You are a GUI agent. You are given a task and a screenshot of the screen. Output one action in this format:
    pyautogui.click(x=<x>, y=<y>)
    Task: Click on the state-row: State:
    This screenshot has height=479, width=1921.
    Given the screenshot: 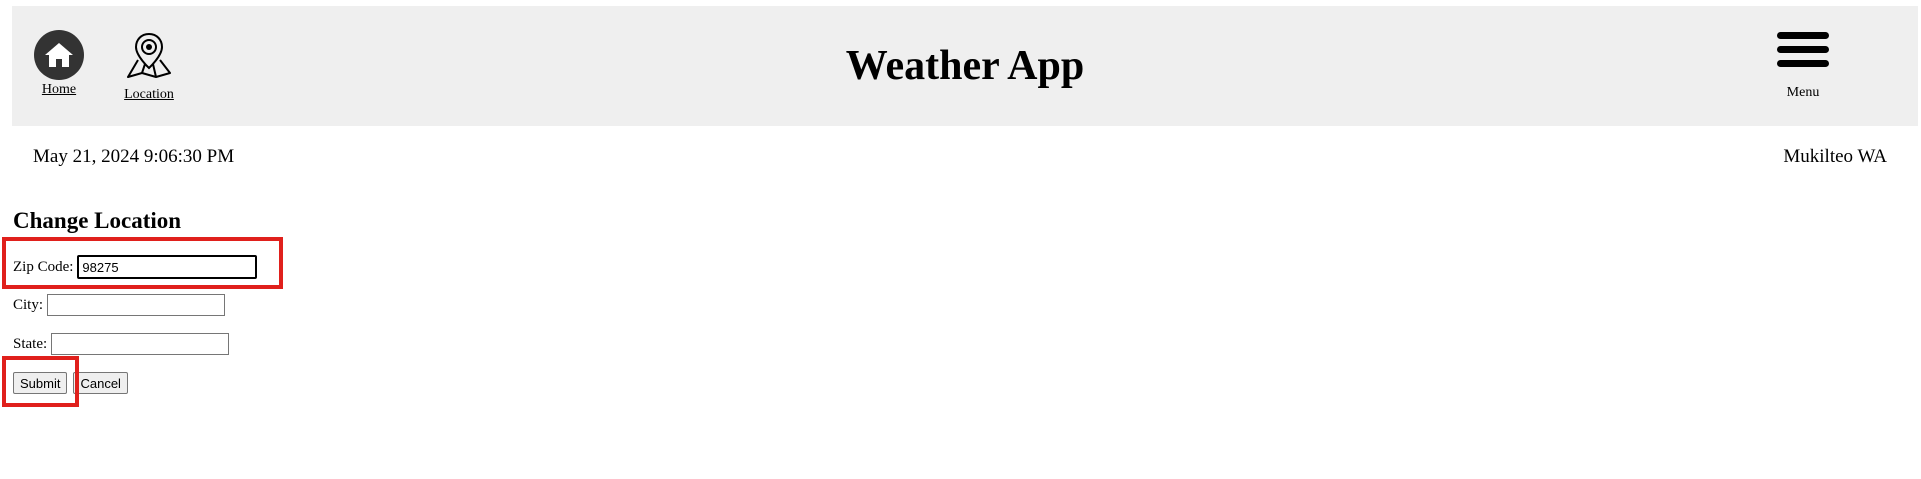 What is the action you would take?
    pyautogui.click(x=121, y=344)
    